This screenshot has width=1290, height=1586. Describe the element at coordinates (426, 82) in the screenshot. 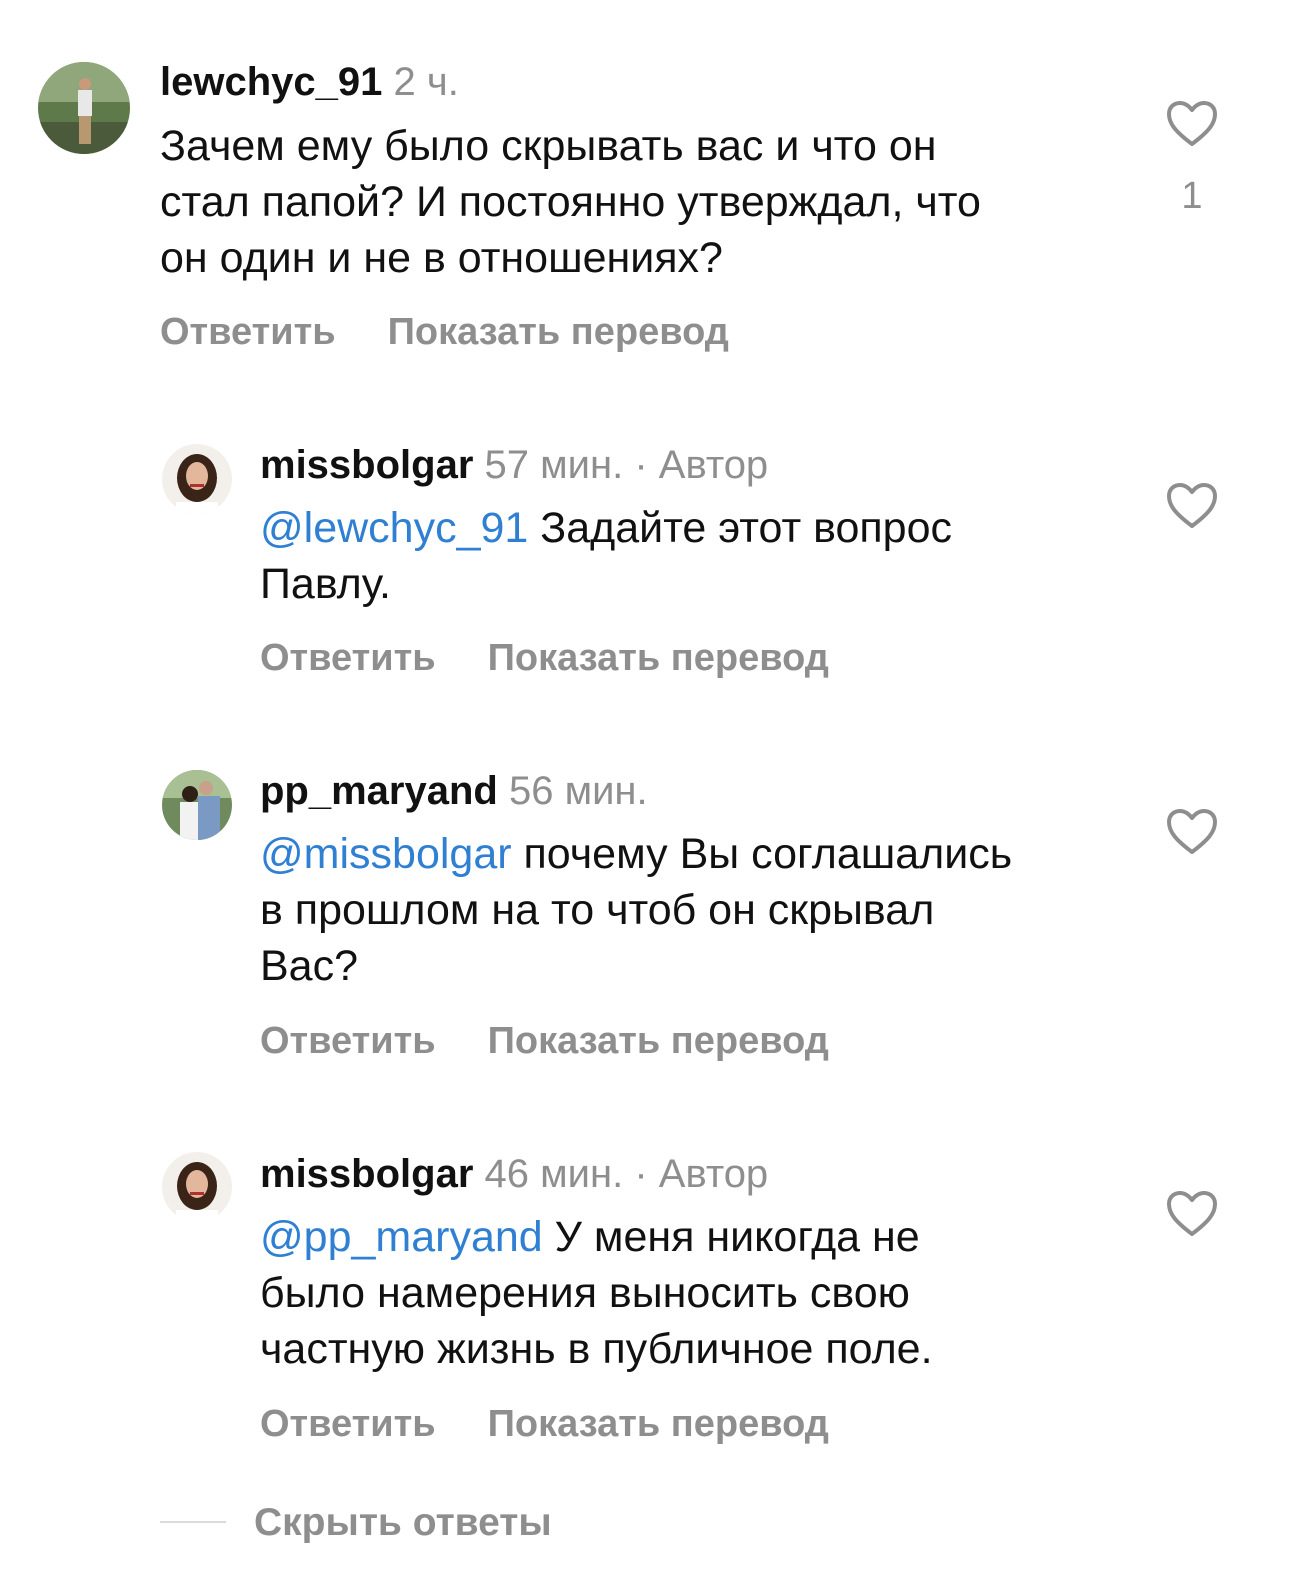

I see `comment-time: 2 ч.` at that location.